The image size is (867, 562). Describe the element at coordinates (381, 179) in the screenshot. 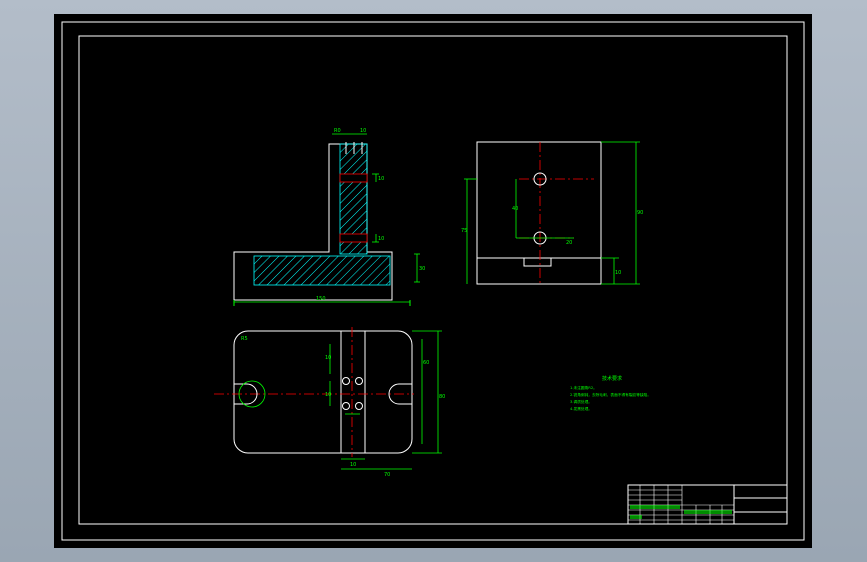

I see `dim-side-upper: 10` at that location.